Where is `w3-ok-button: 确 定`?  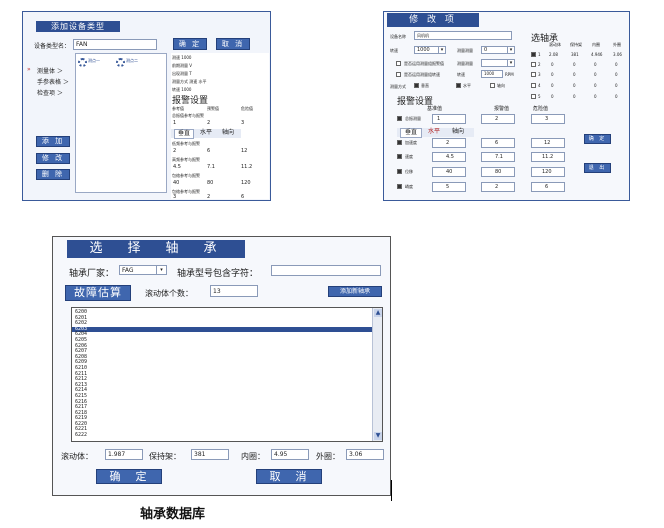 w3-ok-button: 确 定 is located at coordinates (129, 476).